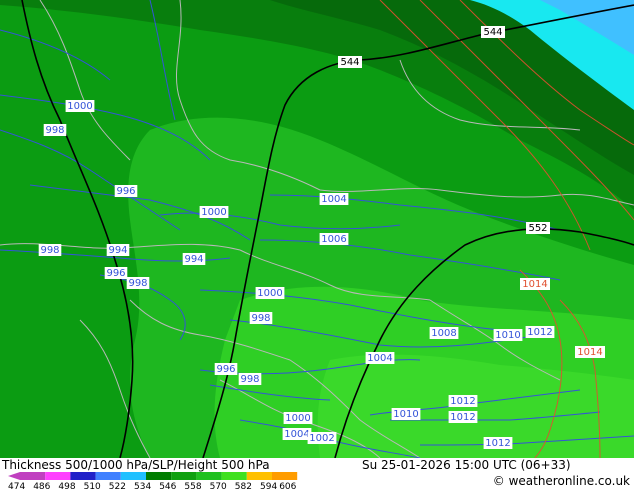 Image resolution: width=634 pixels, height=490 pixels. What do you see at coordinates (443, 333) in the screenshot?
I see `isobar-label: 1008` at bounding box center [443, 333].